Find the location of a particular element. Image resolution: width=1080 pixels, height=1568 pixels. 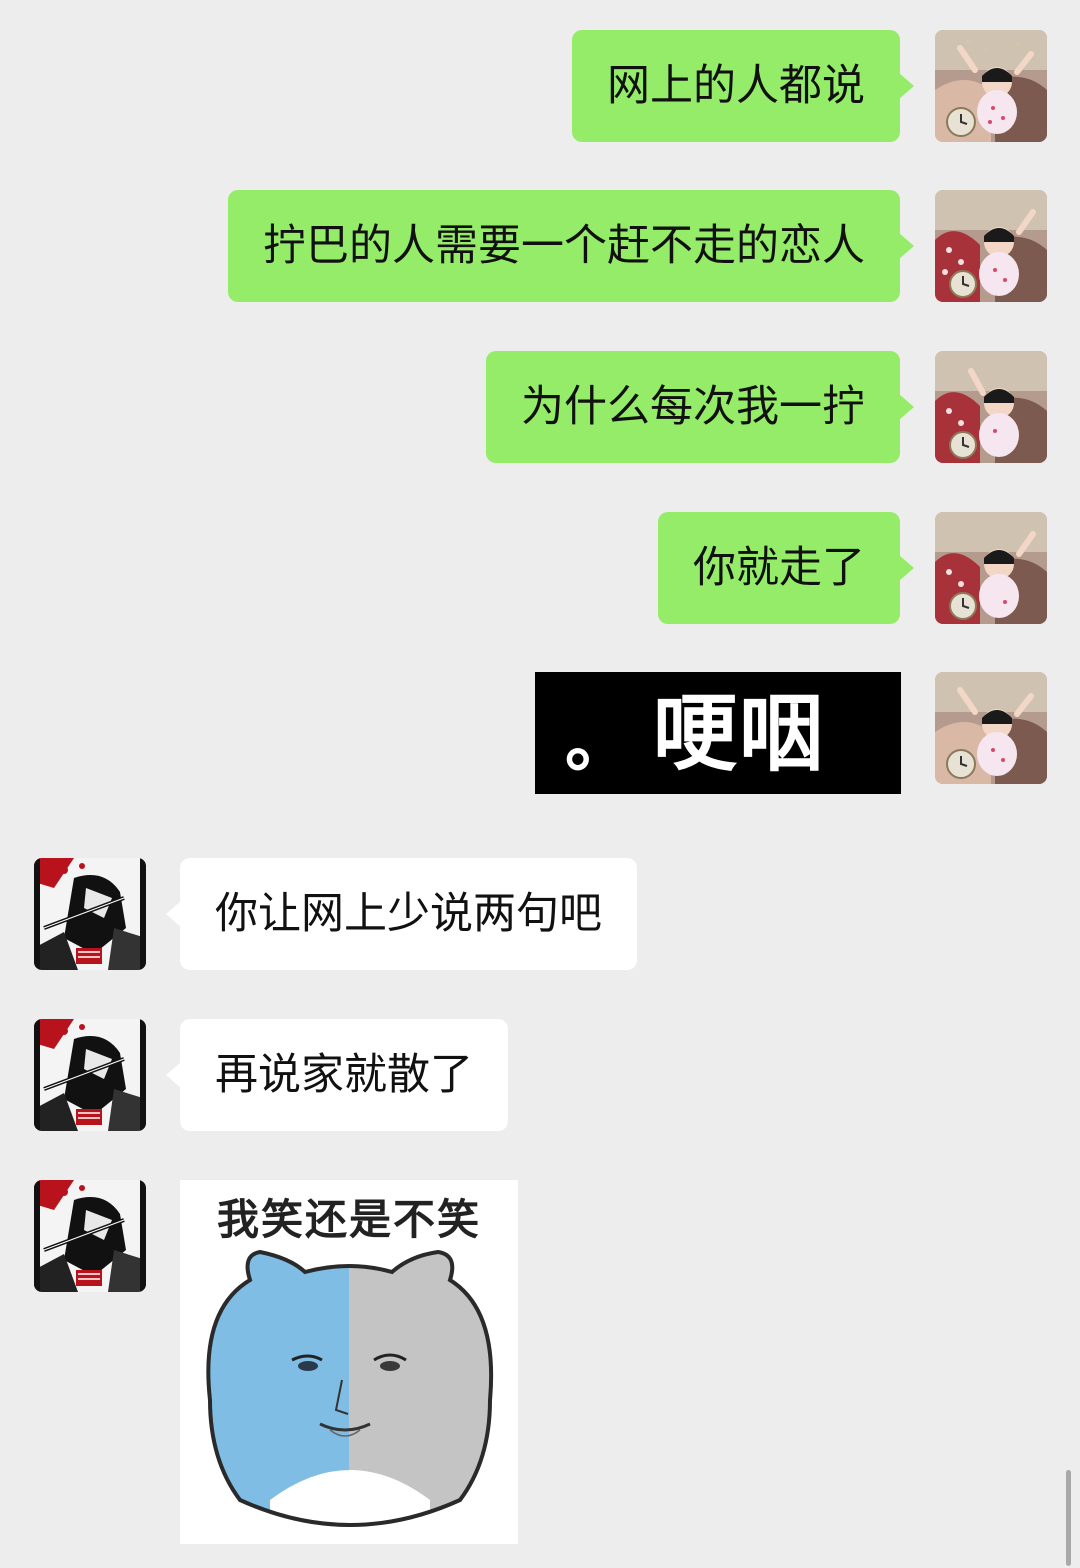

message-bubble-sent: 你就走了 is located at coordinates (786, 568).